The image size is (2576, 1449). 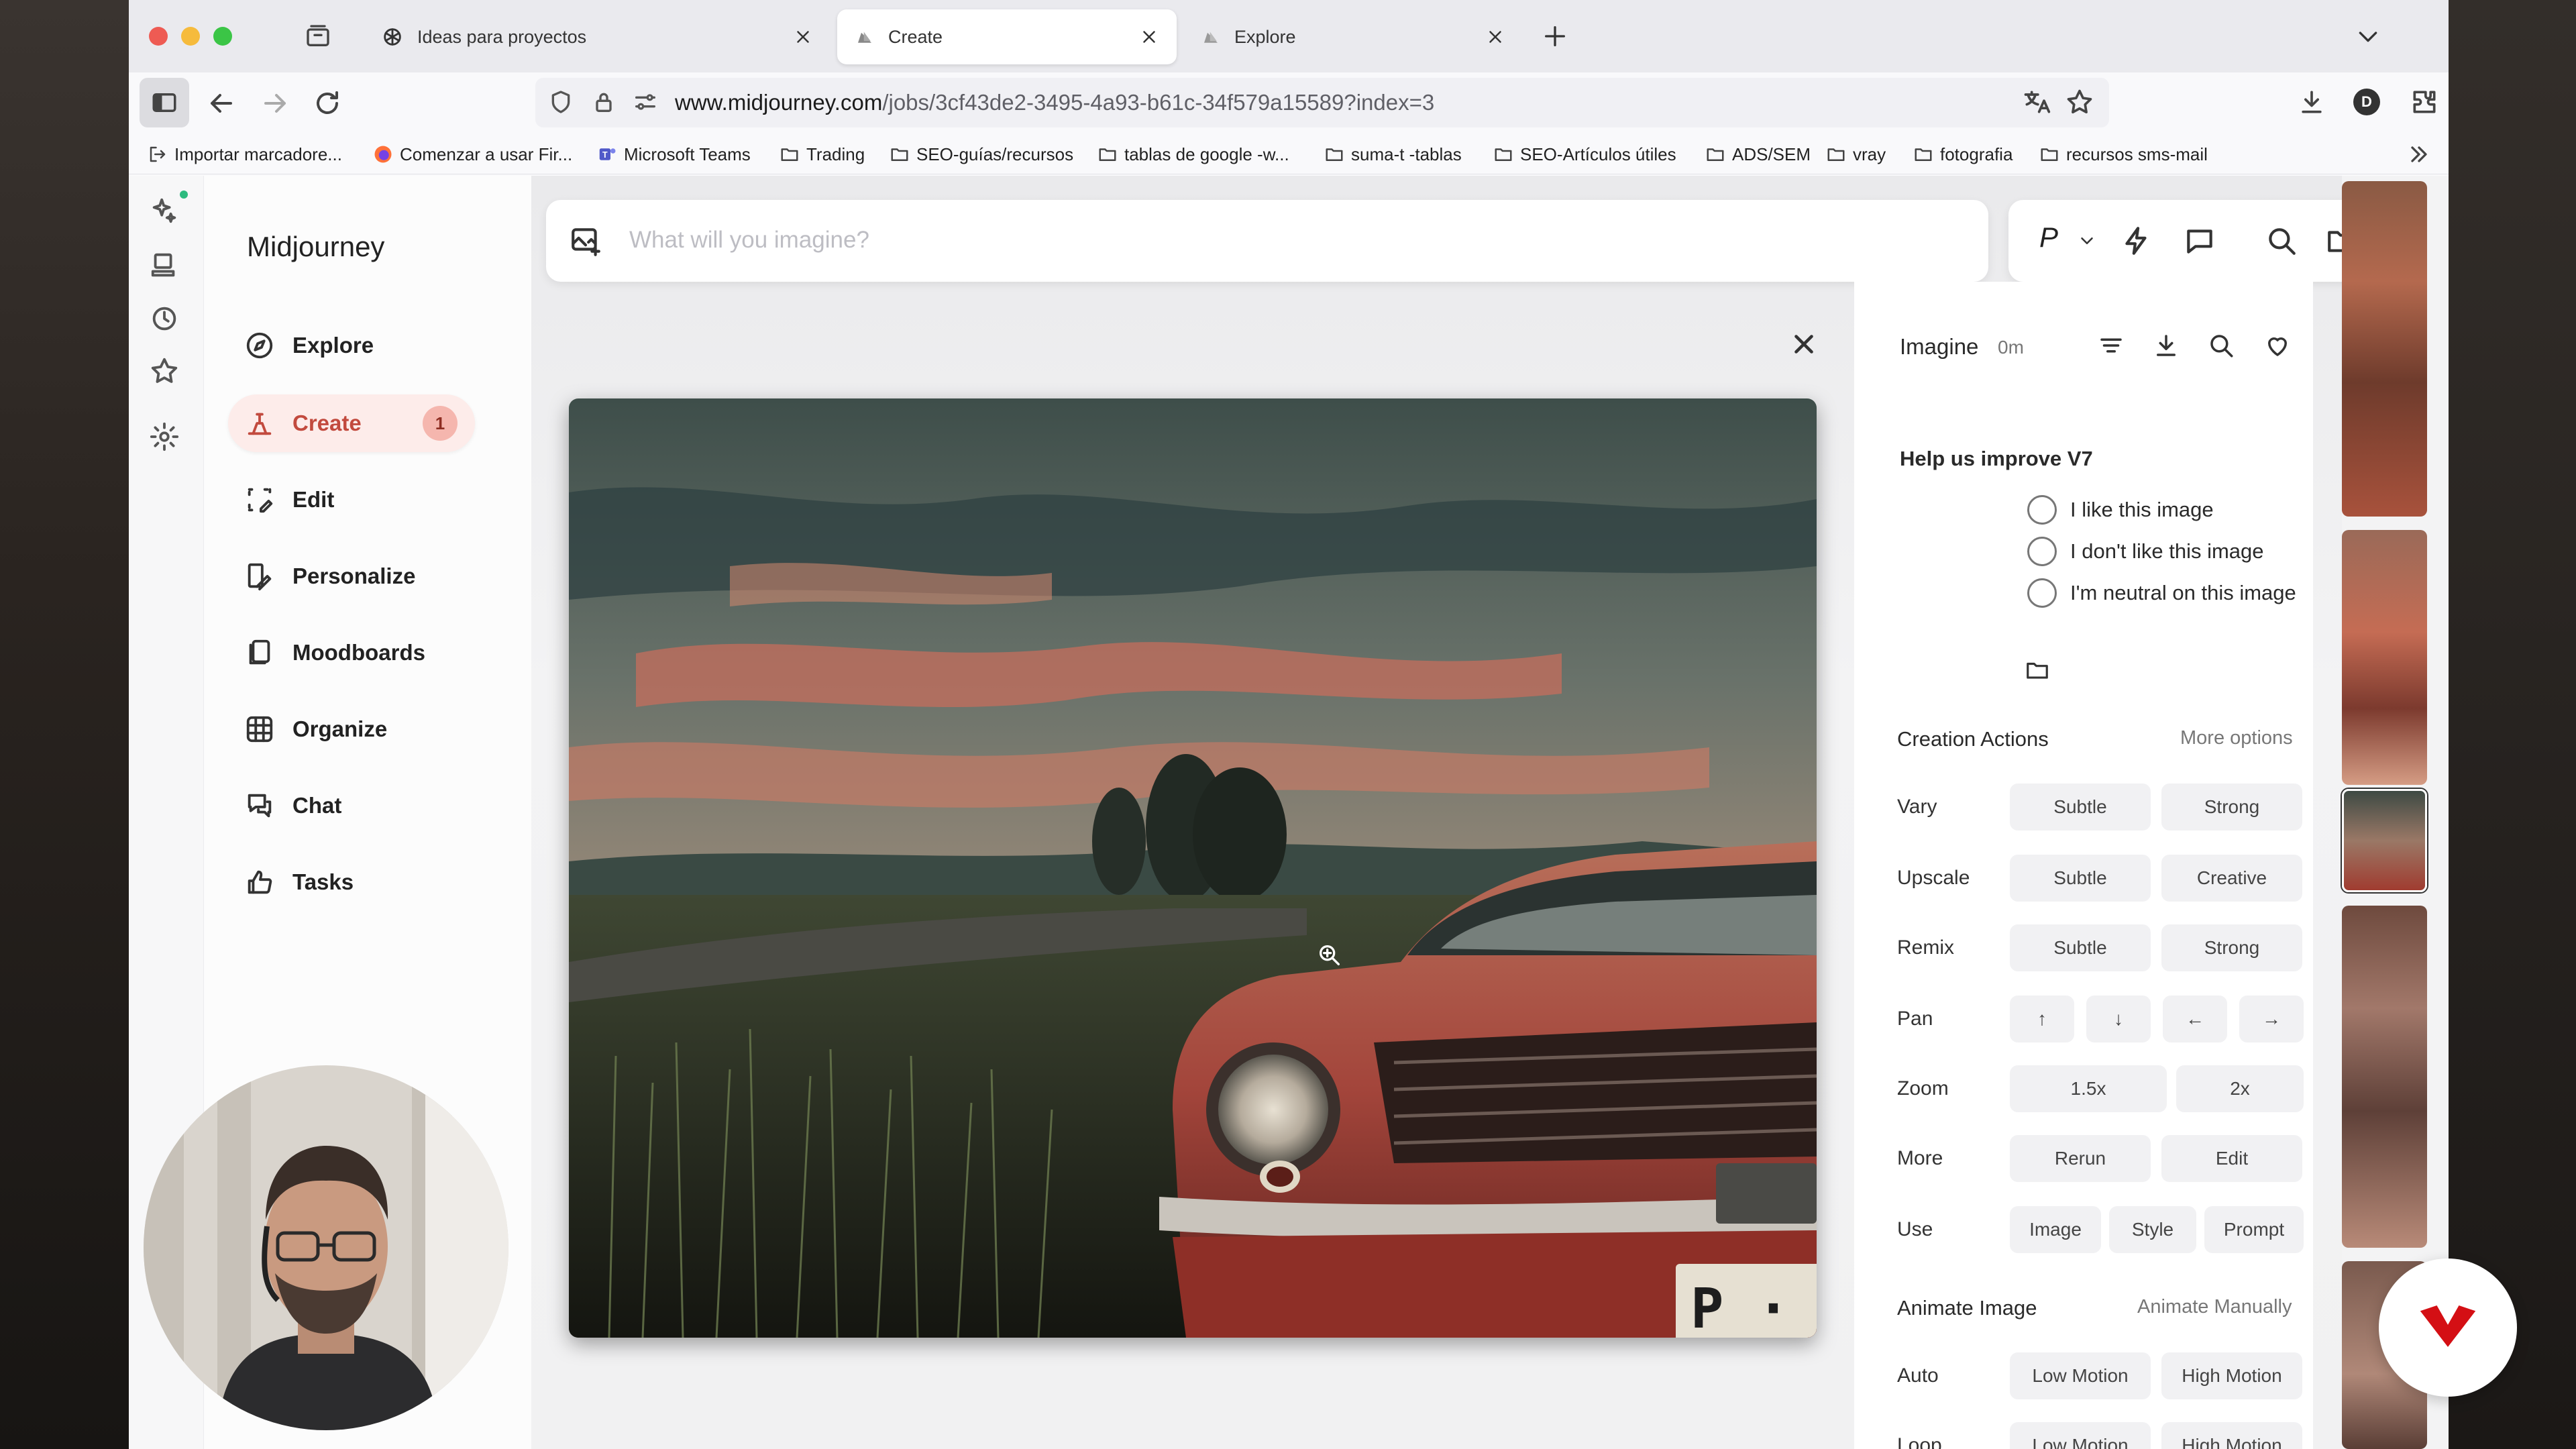 I want to click on chat-square-icon, so click(x=2199, y=241).